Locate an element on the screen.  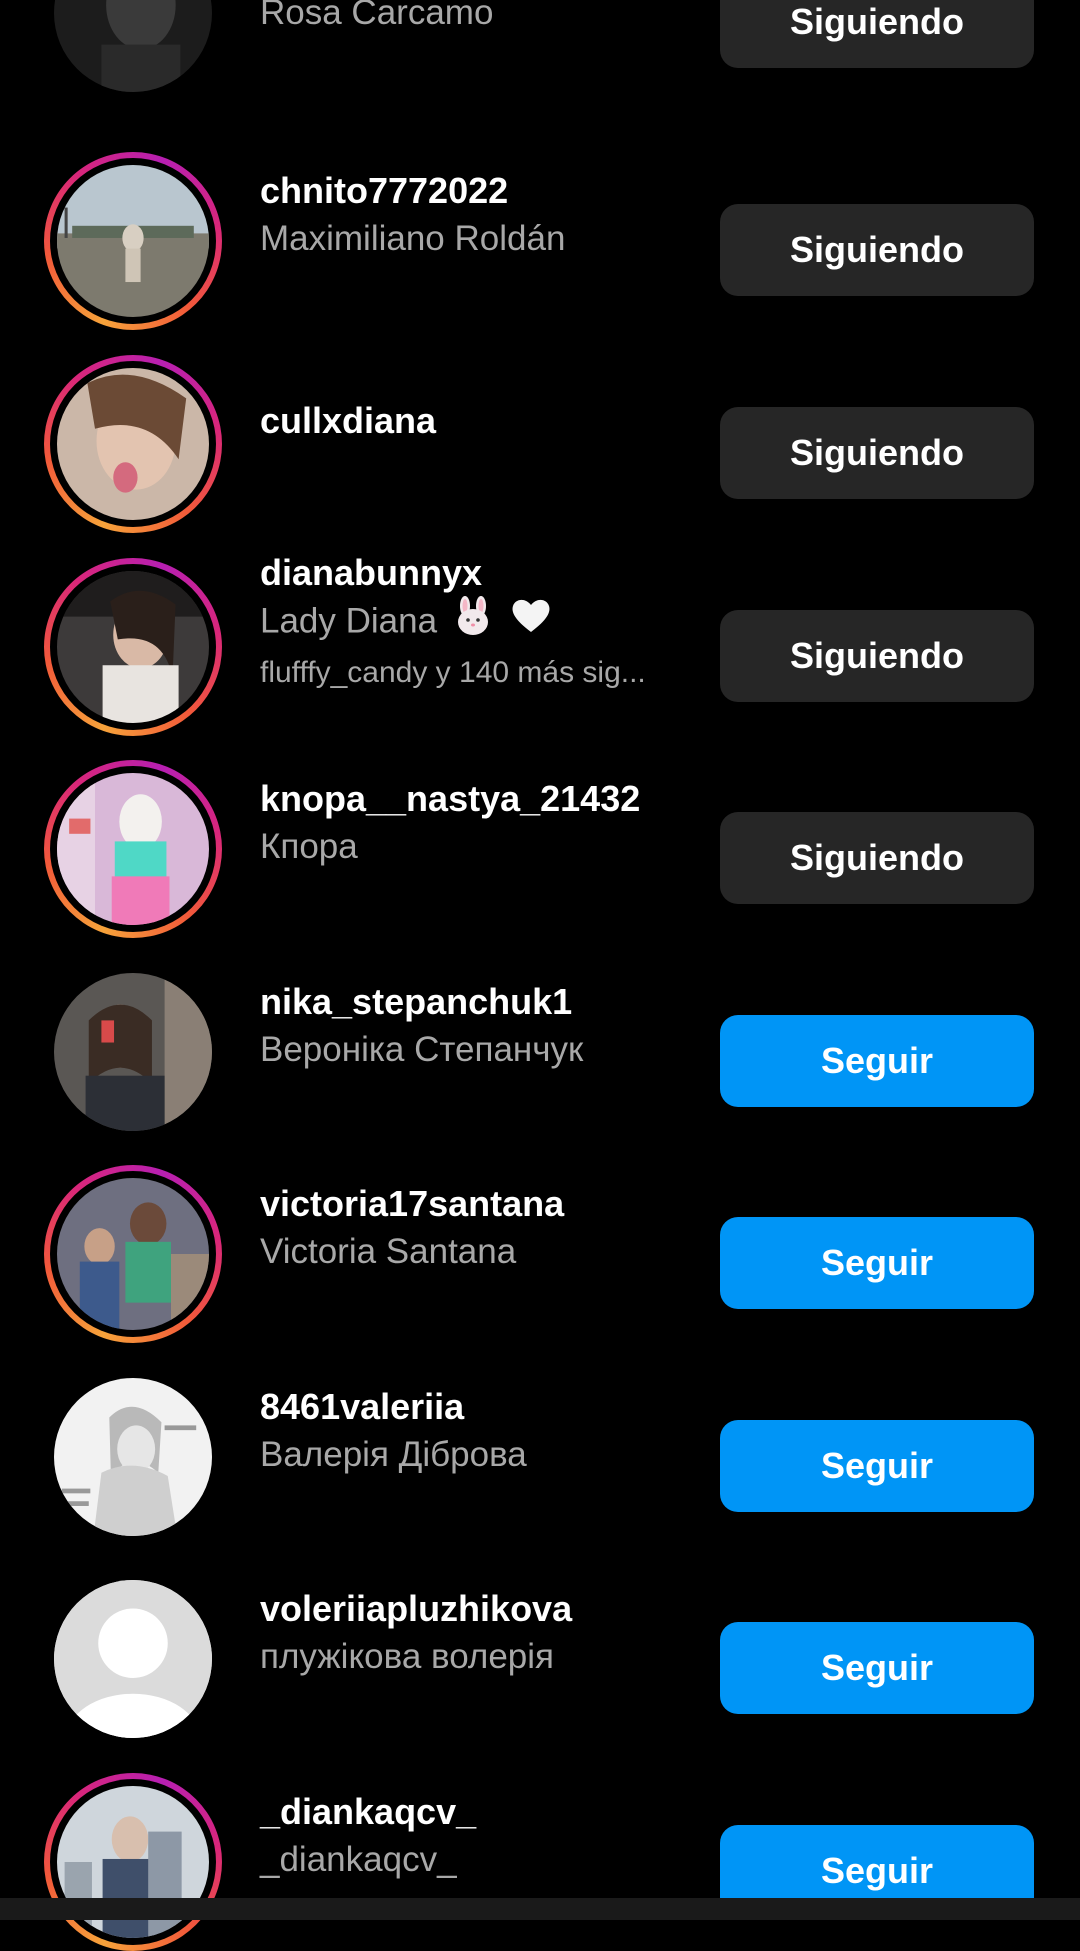
account-texts: chnito7772022 Maximiliano Roldán is located at coordinates (485, 216).